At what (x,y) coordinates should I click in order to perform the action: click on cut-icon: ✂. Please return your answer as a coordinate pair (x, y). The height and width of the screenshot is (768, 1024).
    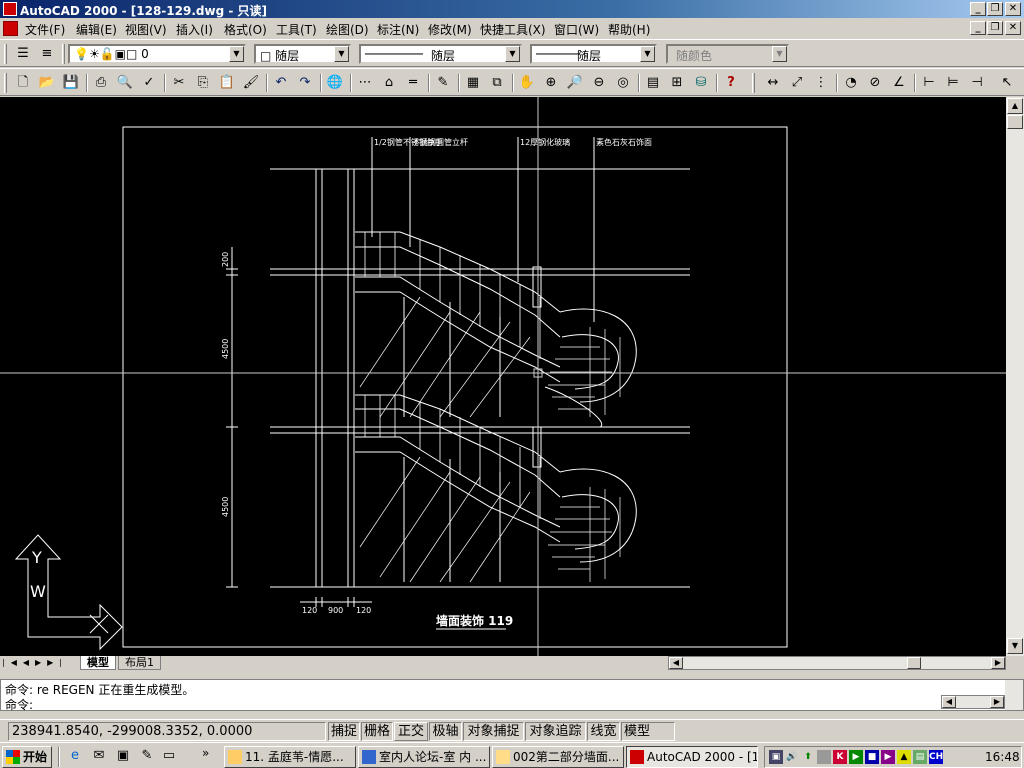
    Looking at the image, I should click on (179, 83).